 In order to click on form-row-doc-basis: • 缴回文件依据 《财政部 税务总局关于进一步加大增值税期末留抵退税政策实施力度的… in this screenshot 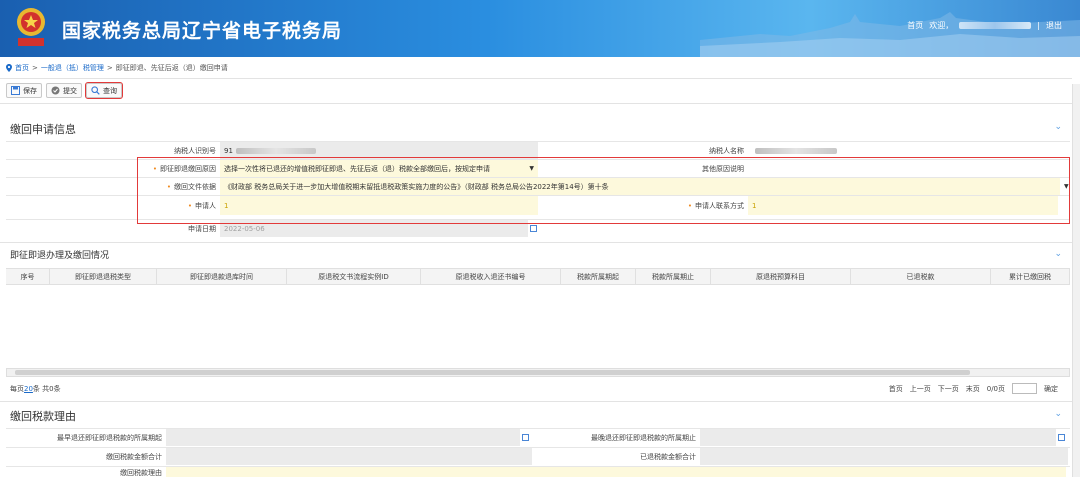, I will do `click(538, 186)`.